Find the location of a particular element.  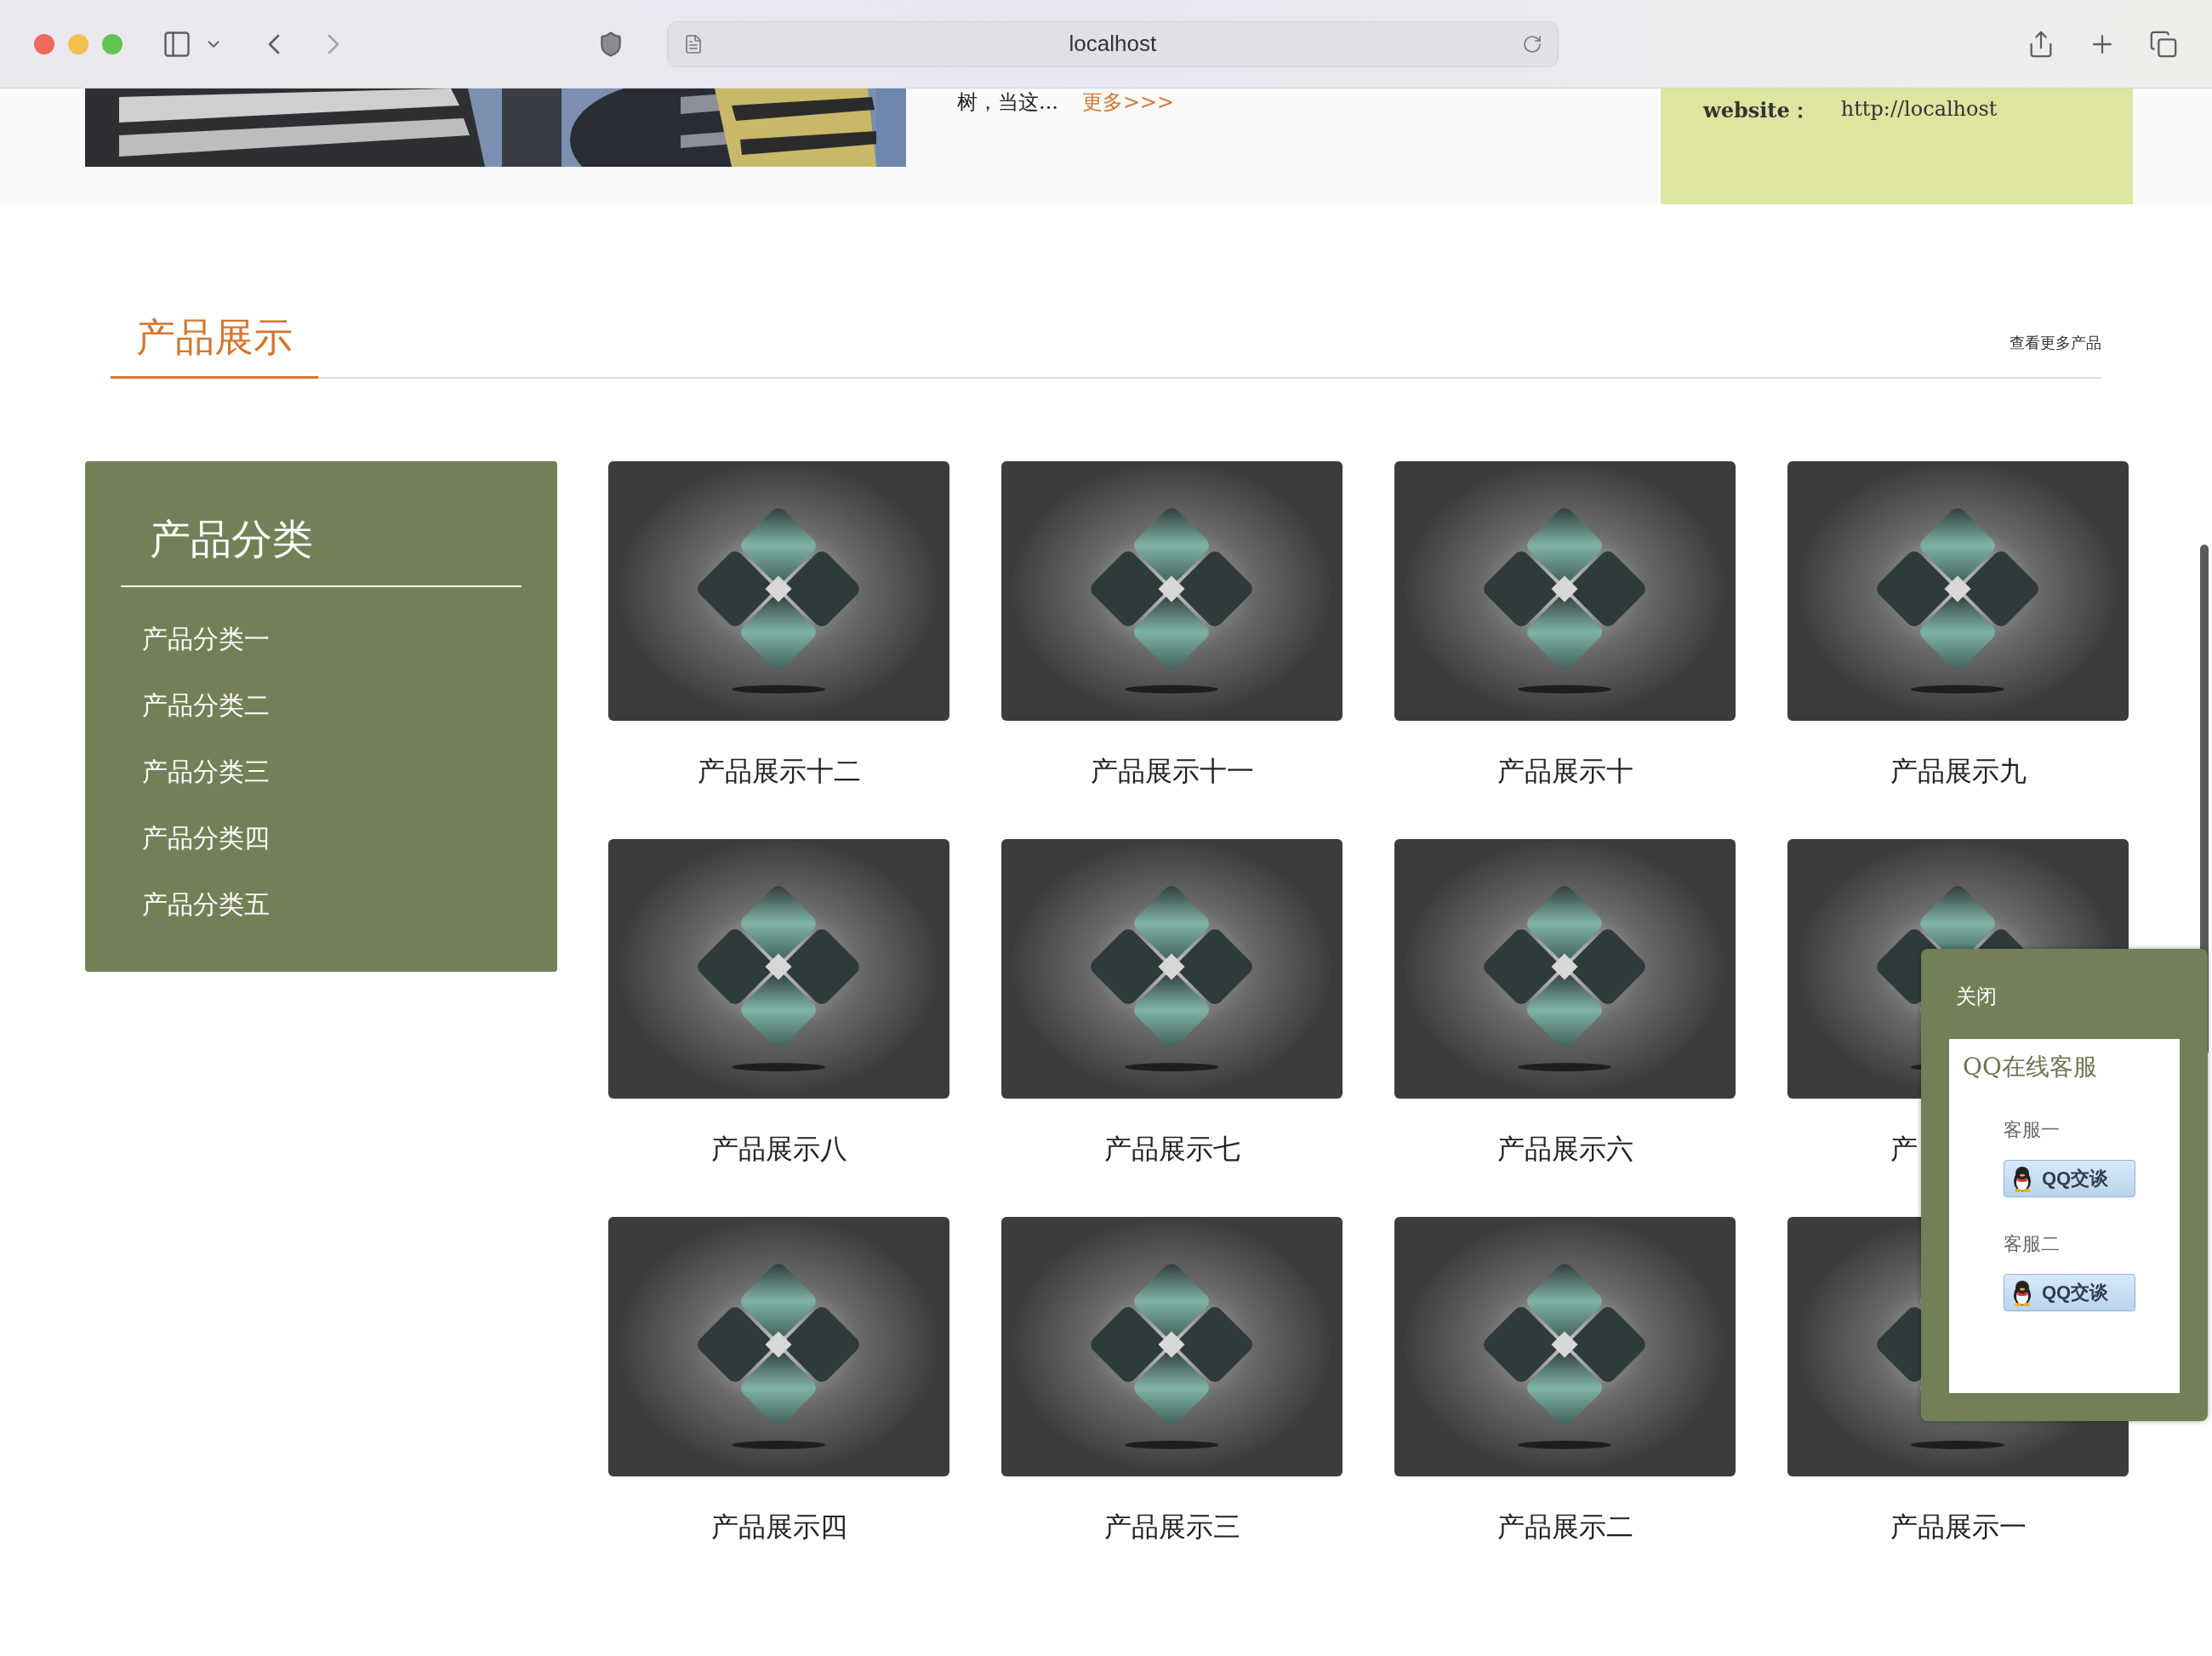

product-caption: 产品展示十一 is located at coordinates (1172, 771).